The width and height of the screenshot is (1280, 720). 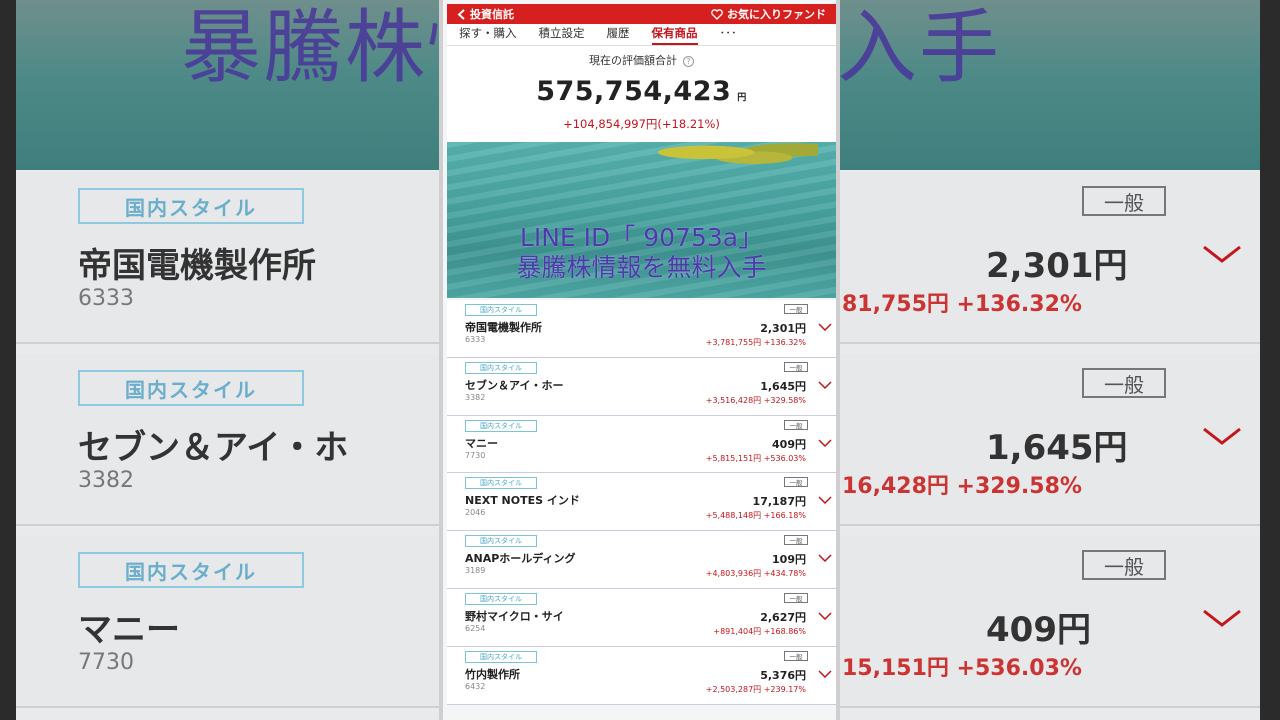 I want to click on leaves-image, so click(x=738, y=155).